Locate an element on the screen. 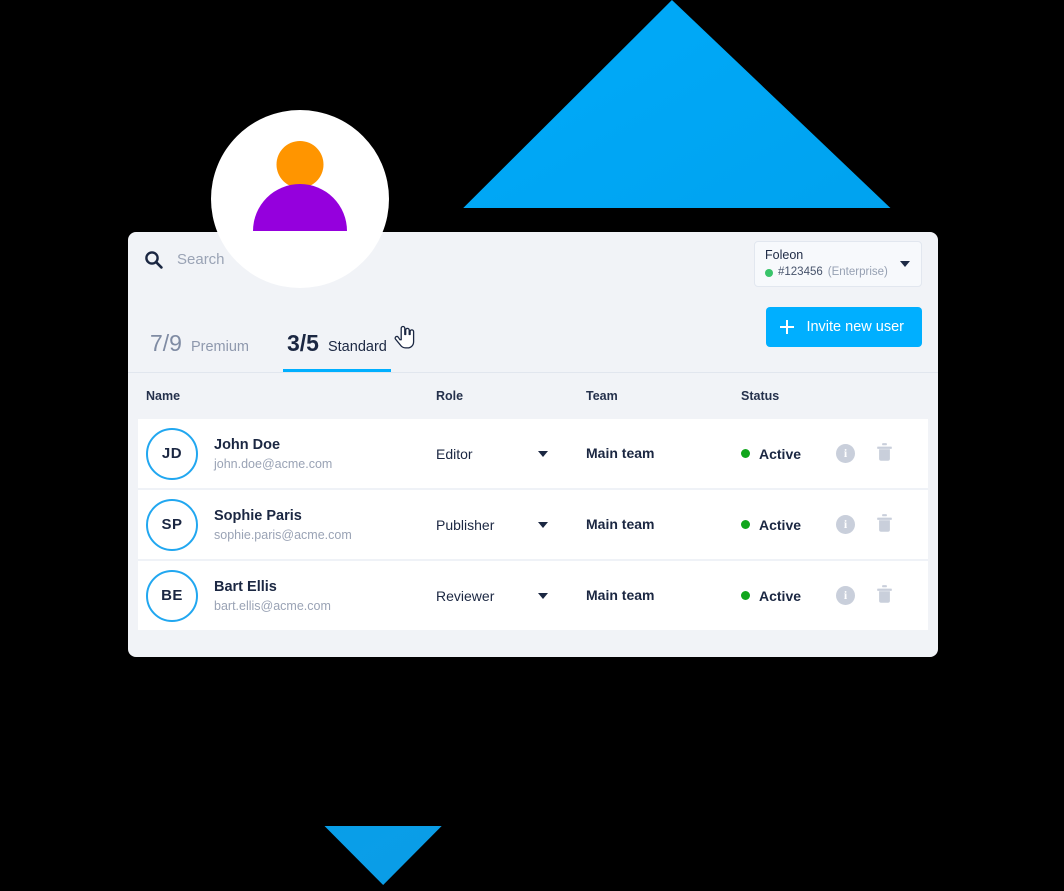  user-name: Sophie Paris is located at coordinates (258, 515).